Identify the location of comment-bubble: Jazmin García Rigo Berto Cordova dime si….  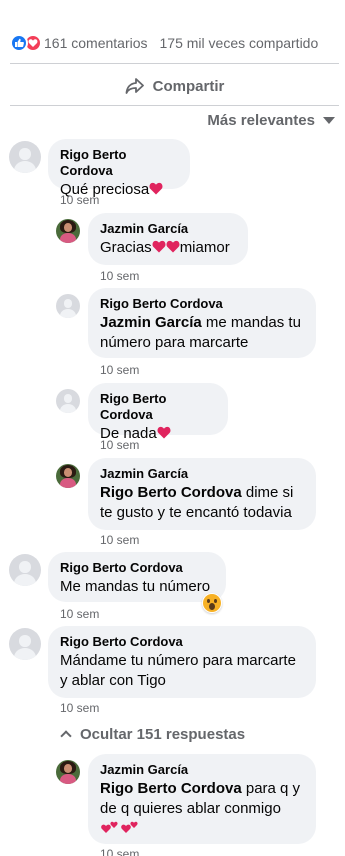
(202, 494).